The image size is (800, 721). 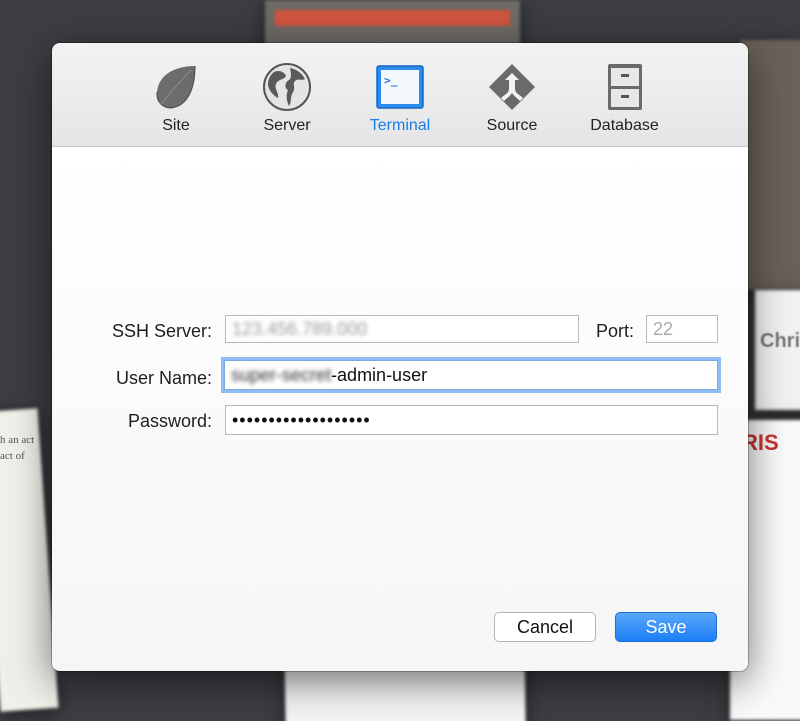 What do you see at coordinates (400, 125) in the screenshot?
I see `tab-terminal-label: Terminal` at bounding box center [400, 125].